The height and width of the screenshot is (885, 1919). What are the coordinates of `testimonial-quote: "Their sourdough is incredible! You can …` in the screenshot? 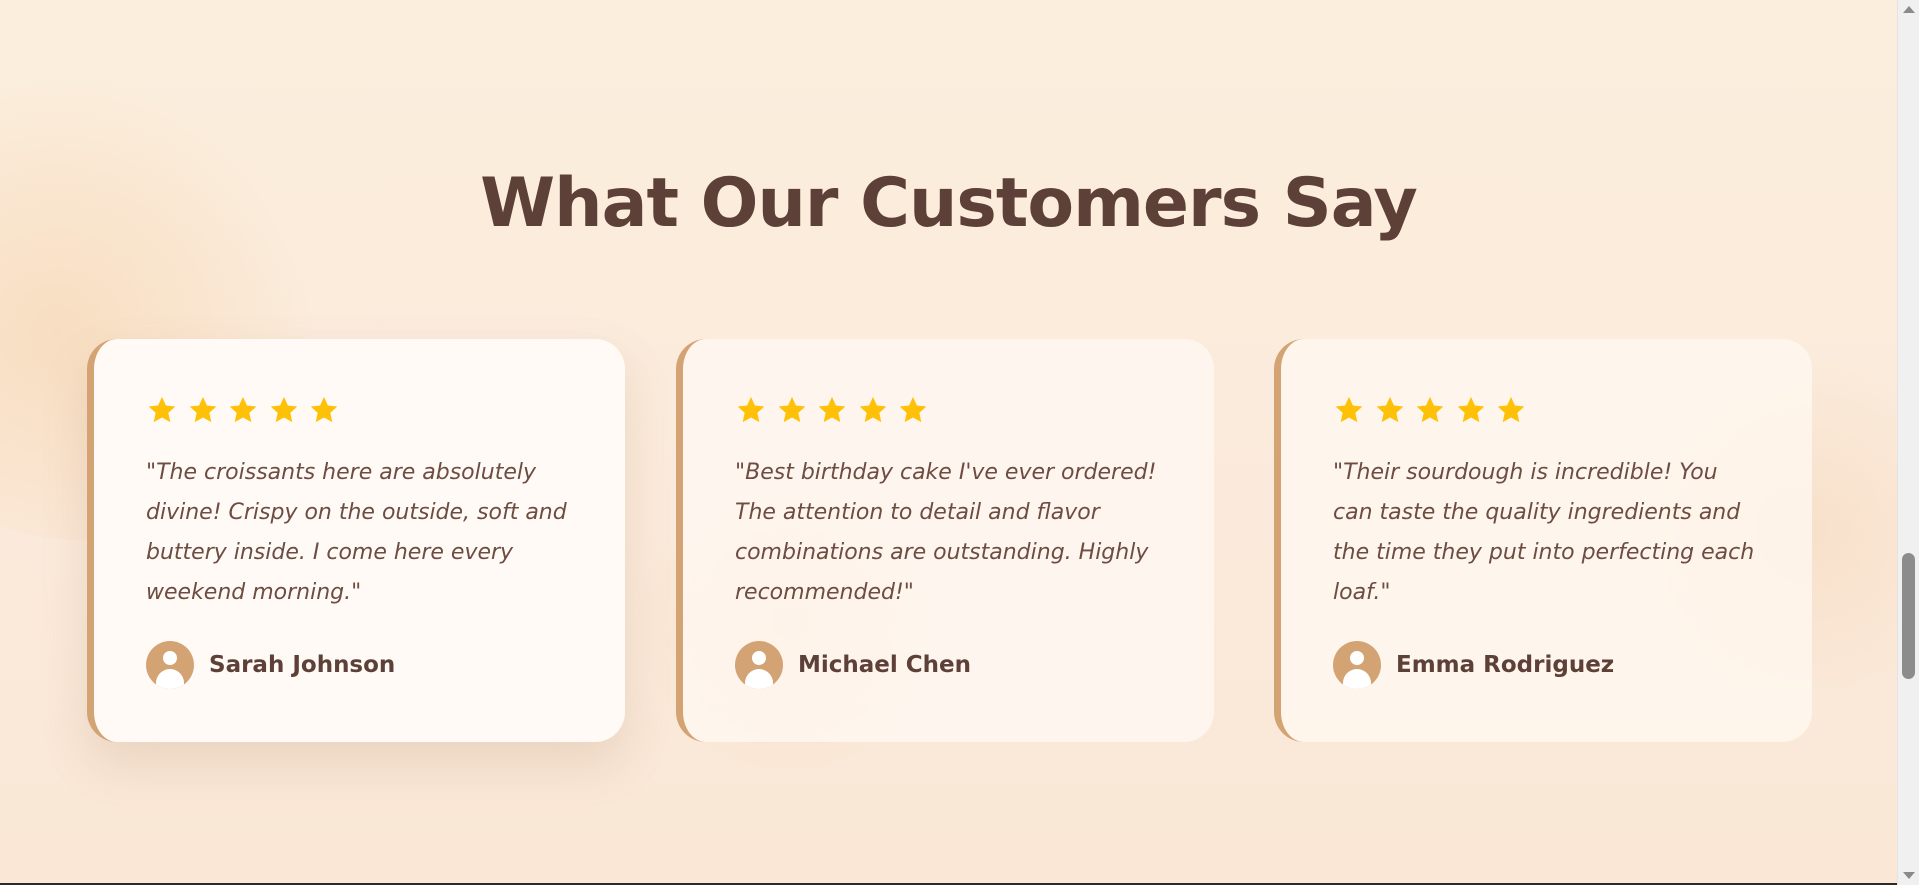 It's located at (1544, 532).